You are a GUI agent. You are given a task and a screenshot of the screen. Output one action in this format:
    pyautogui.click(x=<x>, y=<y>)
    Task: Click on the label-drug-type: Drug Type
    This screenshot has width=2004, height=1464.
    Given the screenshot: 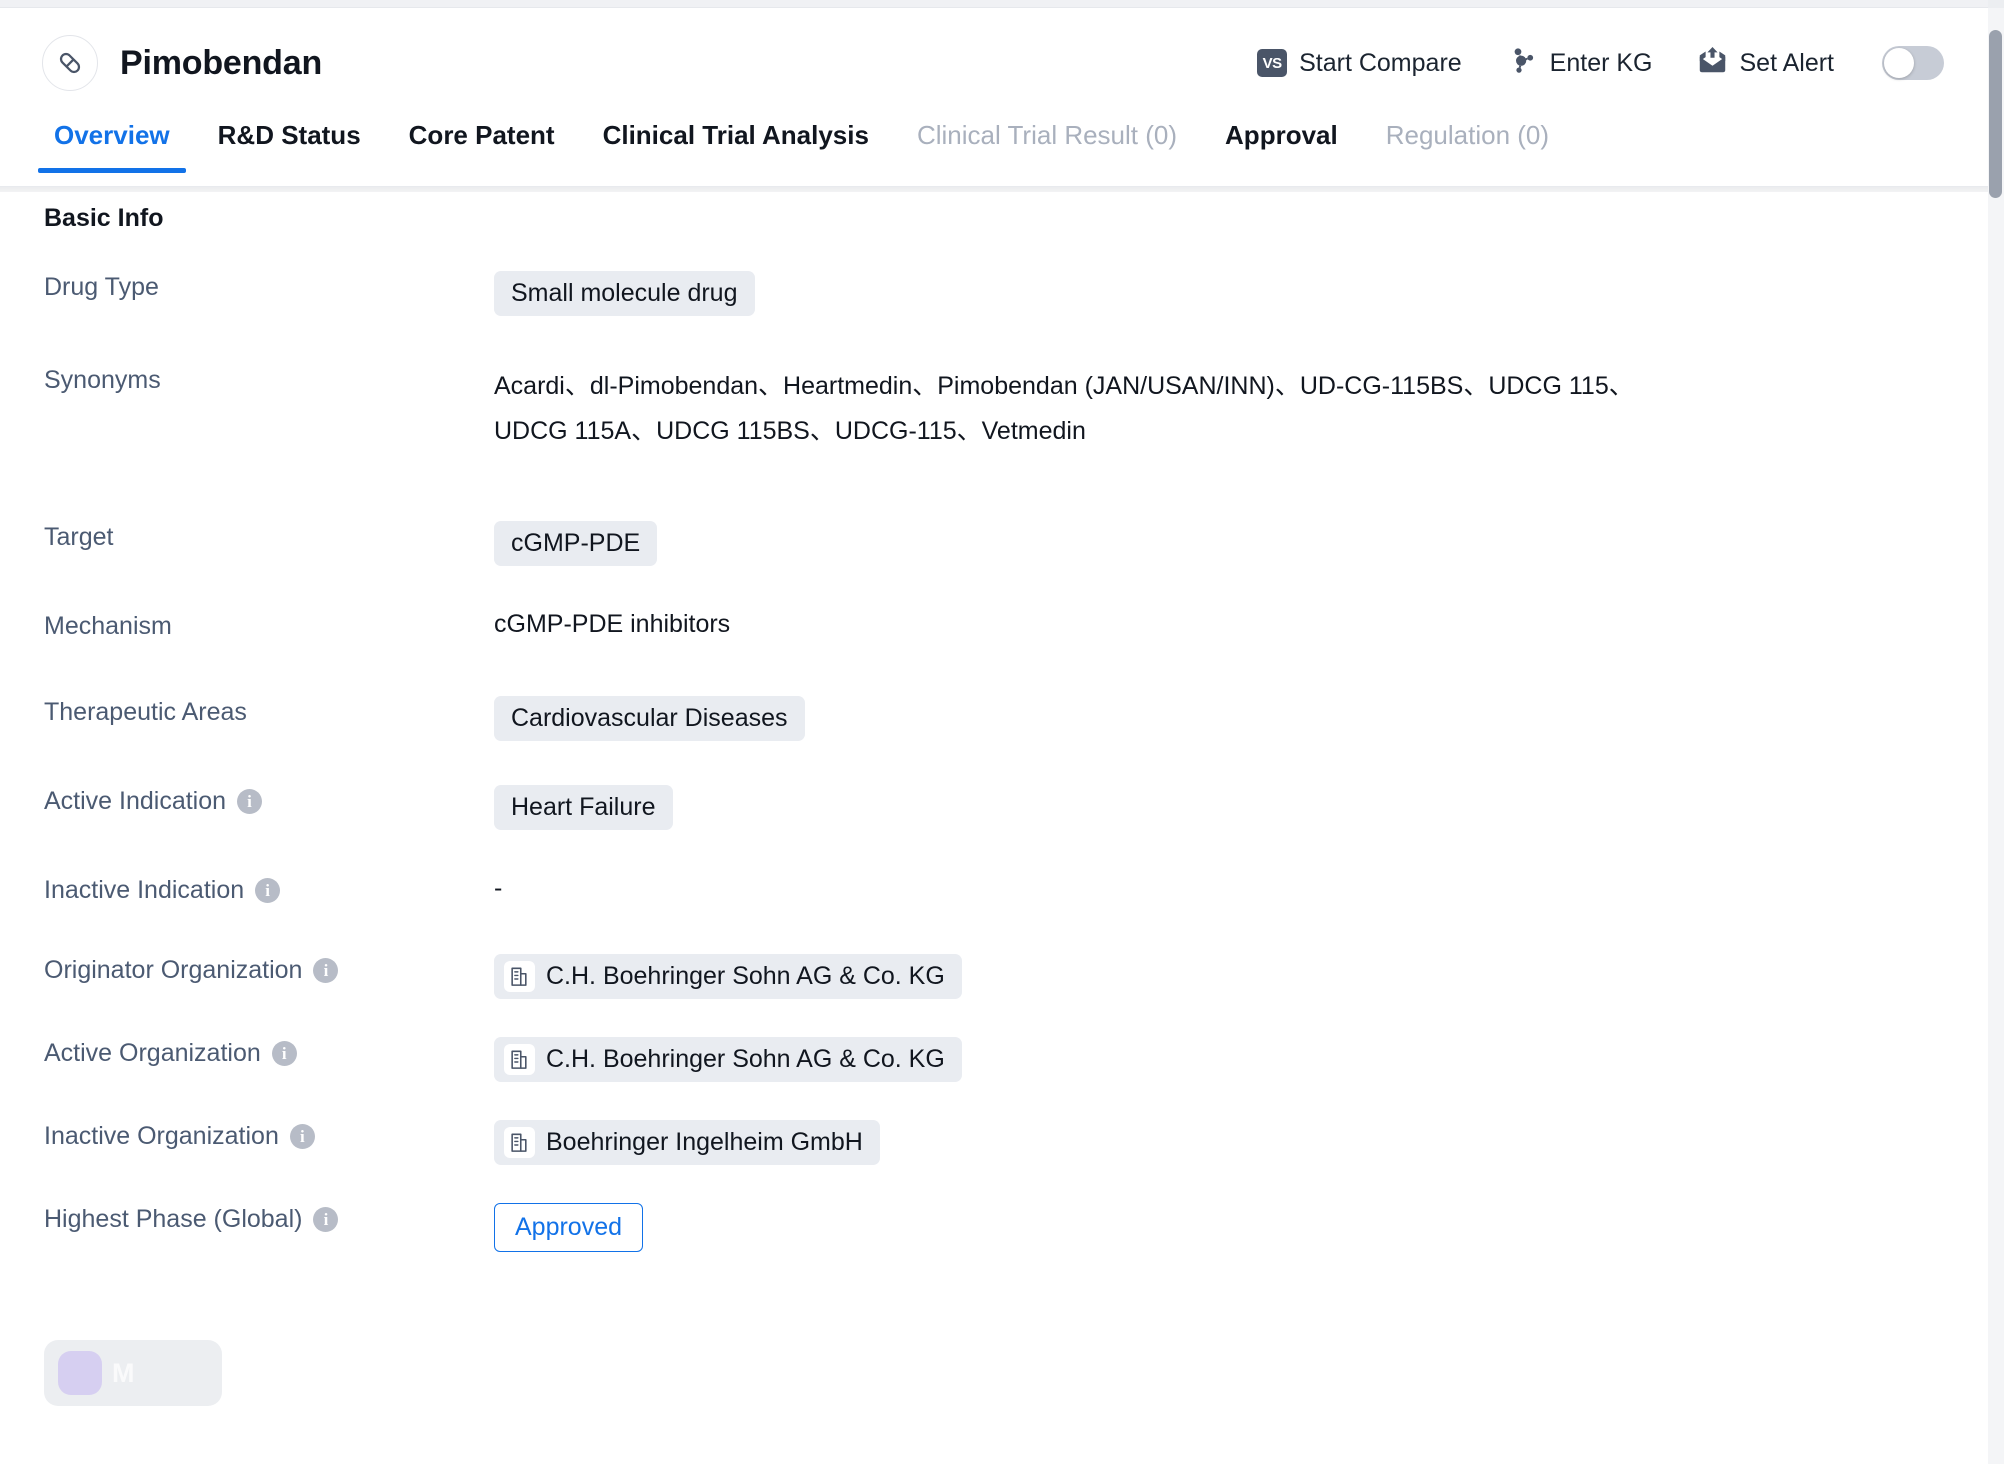 What is the action you would take?
    pyautogui.click(x=101, y=287)
    